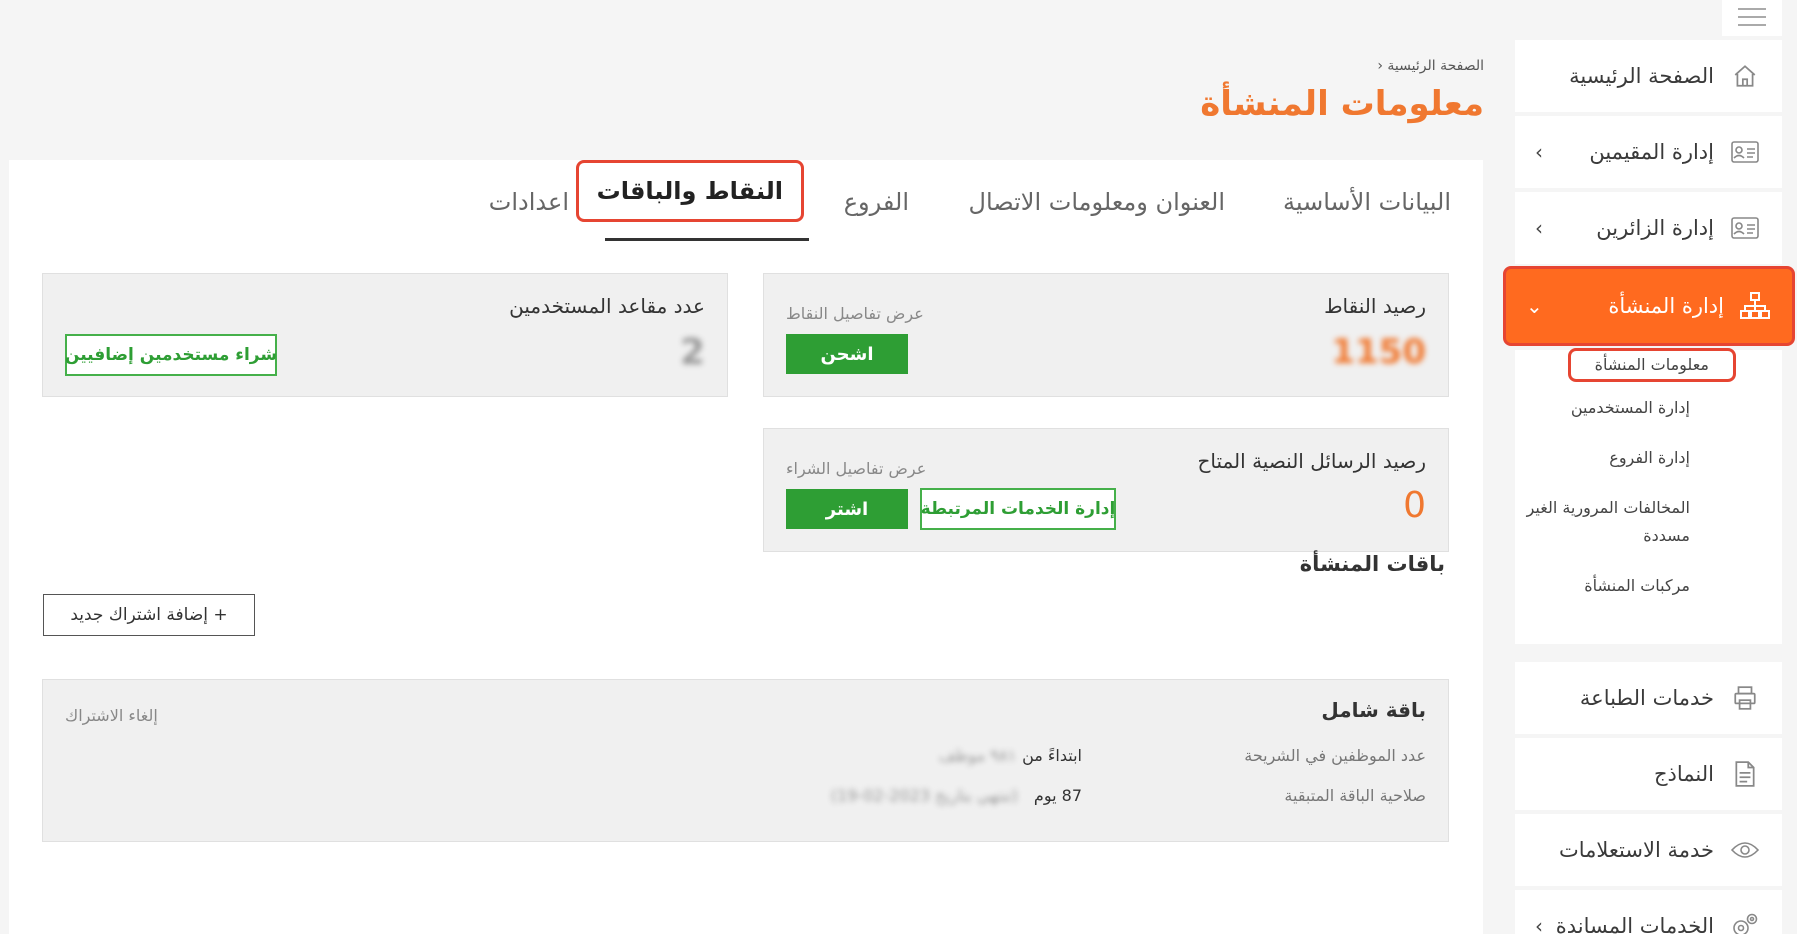 The width and height of the screenshot is (1797, 934). Describe the element at coordinates (1414, 505) in the screenshot. I see `sms-balance-value: 0` at that location.